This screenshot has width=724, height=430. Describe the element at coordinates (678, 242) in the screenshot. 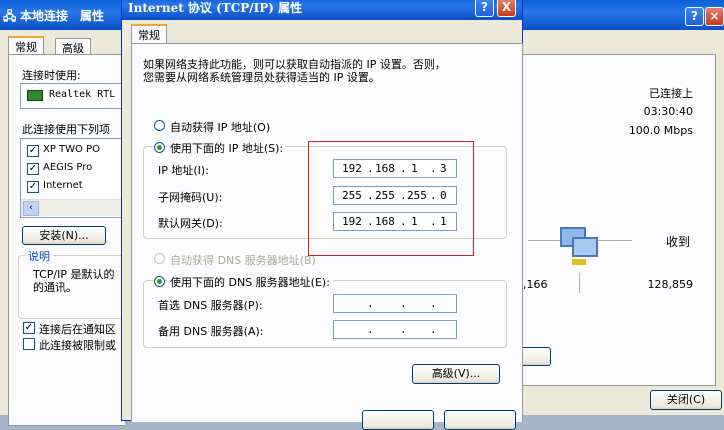

I see `received-label: 收到` at that location.